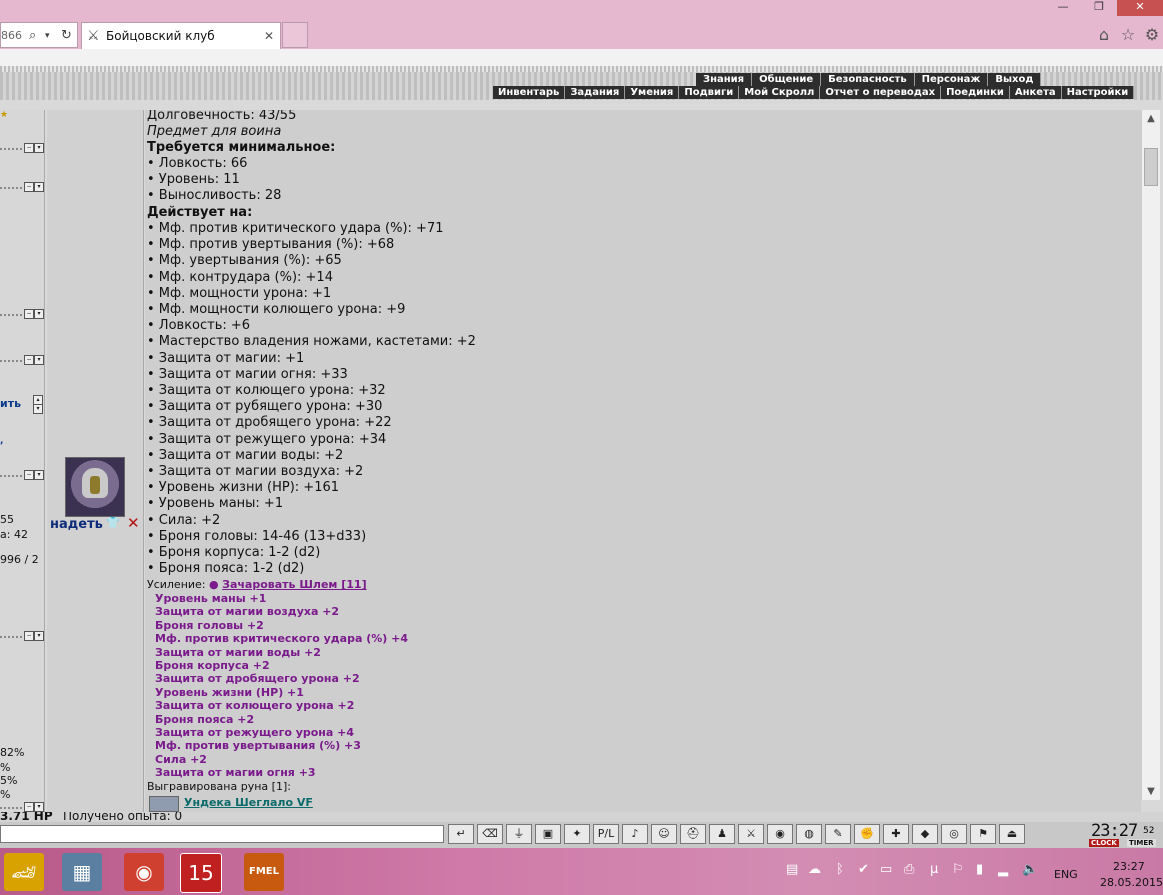 Image resolution: width=1163 pixels, height=895 pixels. I want to click on submenu-item-my-scroll: Мой Скролл, so click(780, 92).